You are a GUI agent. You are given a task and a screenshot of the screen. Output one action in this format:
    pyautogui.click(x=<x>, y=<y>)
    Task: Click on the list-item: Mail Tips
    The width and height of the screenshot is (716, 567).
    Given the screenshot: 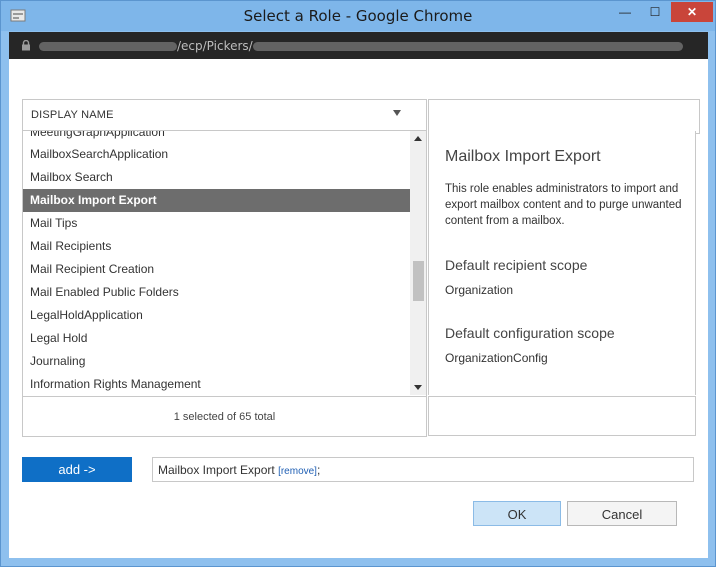 What is the action you would take?
    pyautogui.click(x=216, y=223)
    